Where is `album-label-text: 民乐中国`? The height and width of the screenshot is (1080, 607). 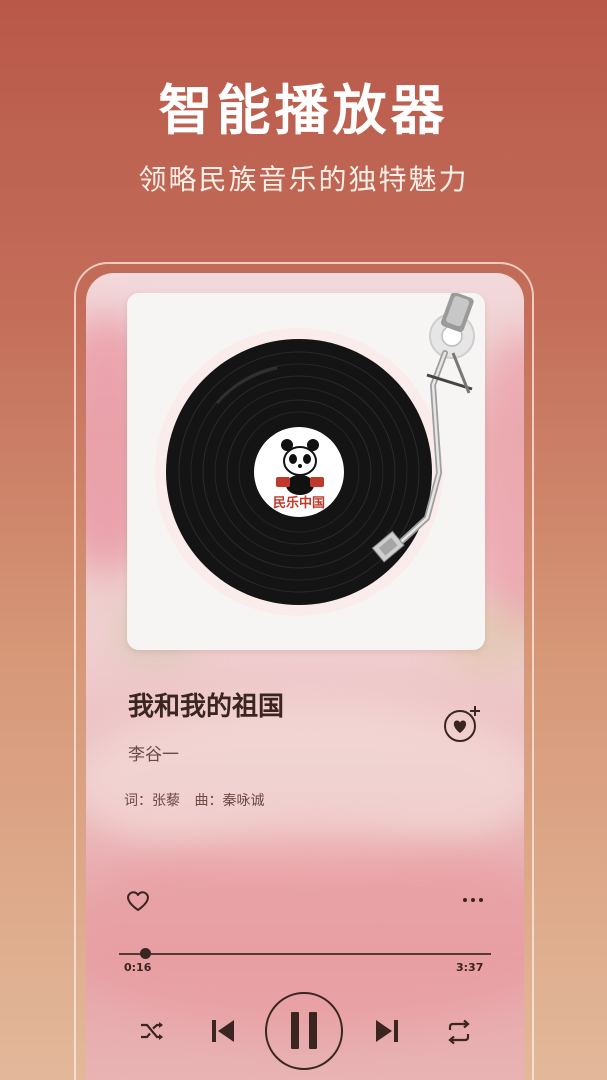
album-label-text: 民乐中国 is located at coordinates (299, 503).